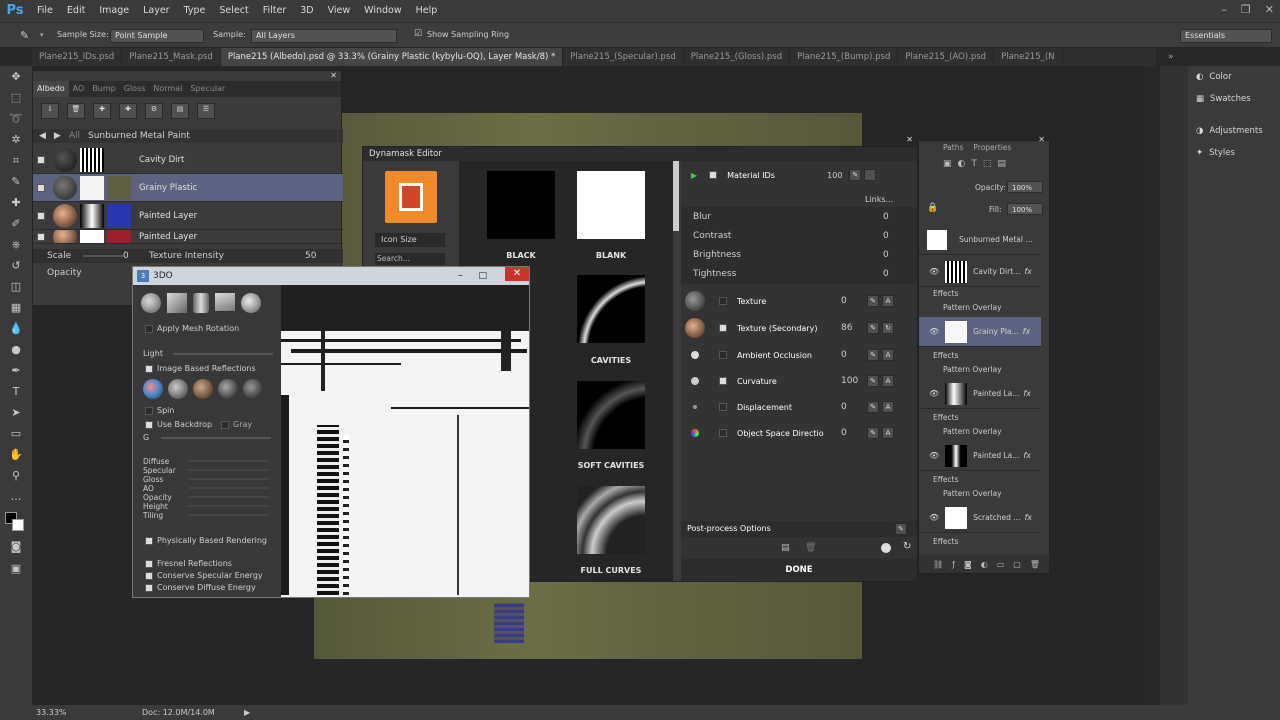 The image size is (1280, 720). I want to click on new-layer-icon: ▢, so click(1017, 564).